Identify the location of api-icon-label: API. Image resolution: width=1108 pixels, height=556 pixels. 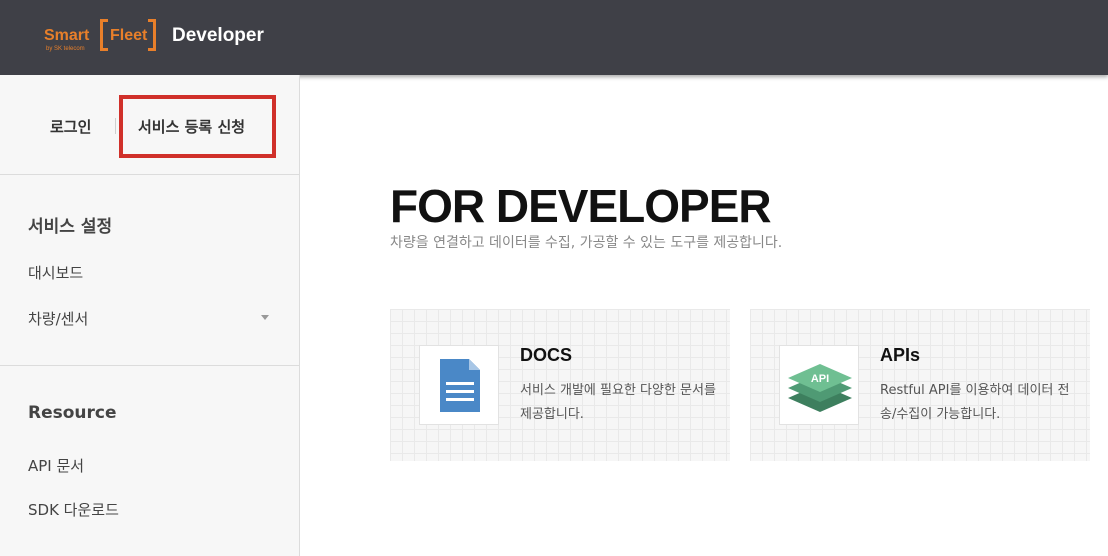
(820, 379).